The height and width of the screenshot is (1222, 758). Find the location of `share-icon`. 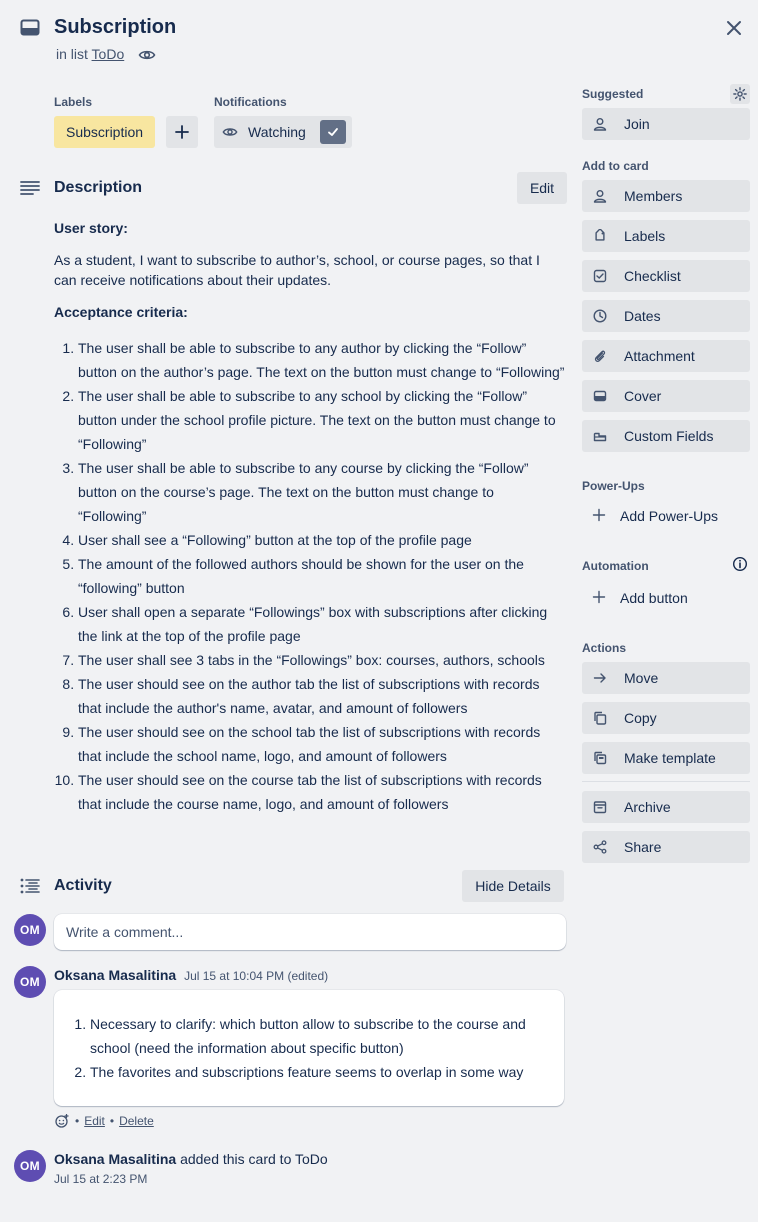

share-icon is located at coordinates (600, 847).